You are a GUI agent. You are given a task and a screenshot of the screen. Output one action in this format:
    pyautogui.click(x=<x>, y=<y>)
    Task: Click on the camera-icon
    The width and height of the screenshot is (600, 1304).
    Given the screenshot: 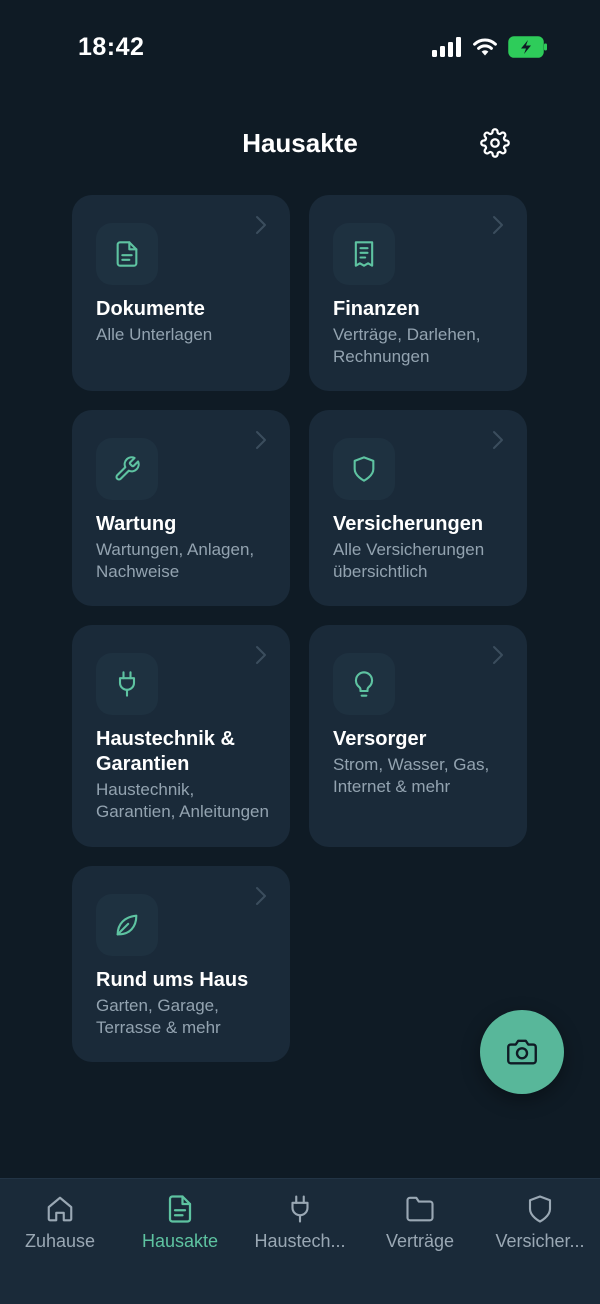 What is the action you would take?
    pyautogui.click(x=522, y=1052)
    